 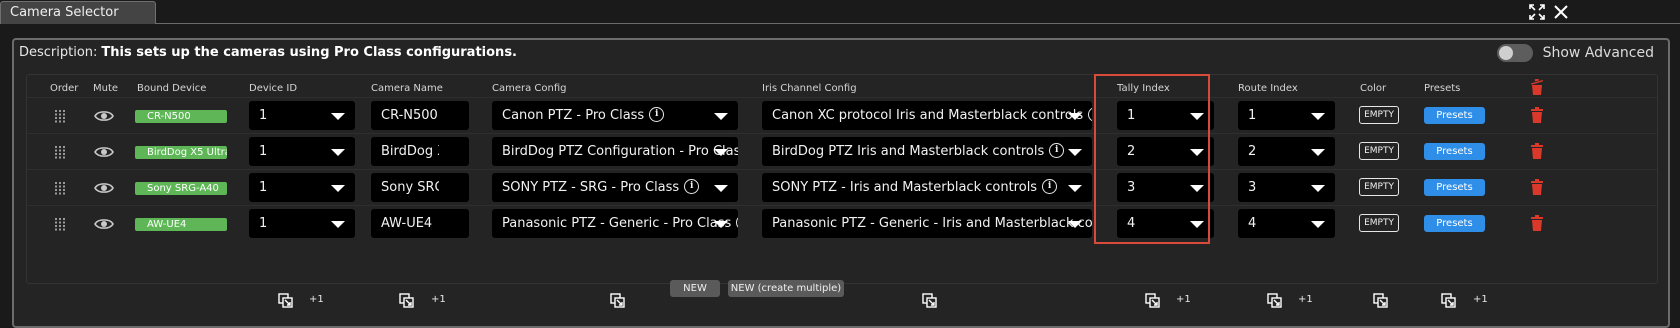 What do you see at coordinates (786, 288) in the screenshot?
I see `new-multiple-button: NEW (create multiple)` at bounding box center [786, 288].